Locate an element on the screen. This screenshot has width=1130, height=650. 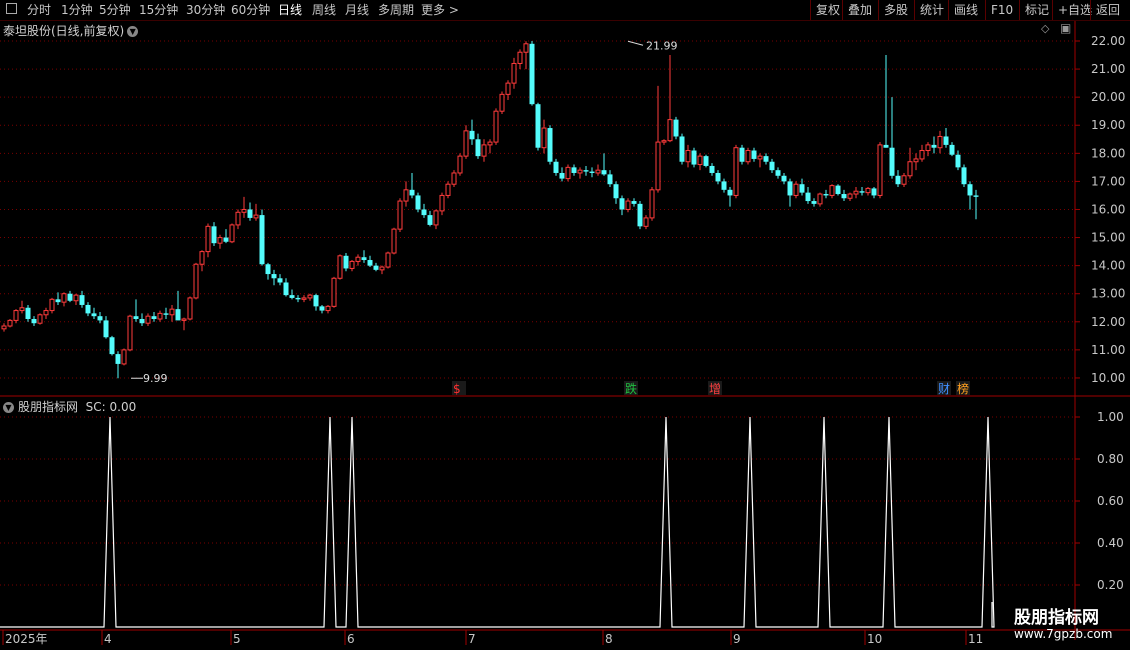
low-price-label: 9.99 is located at coordinates (155, 378).